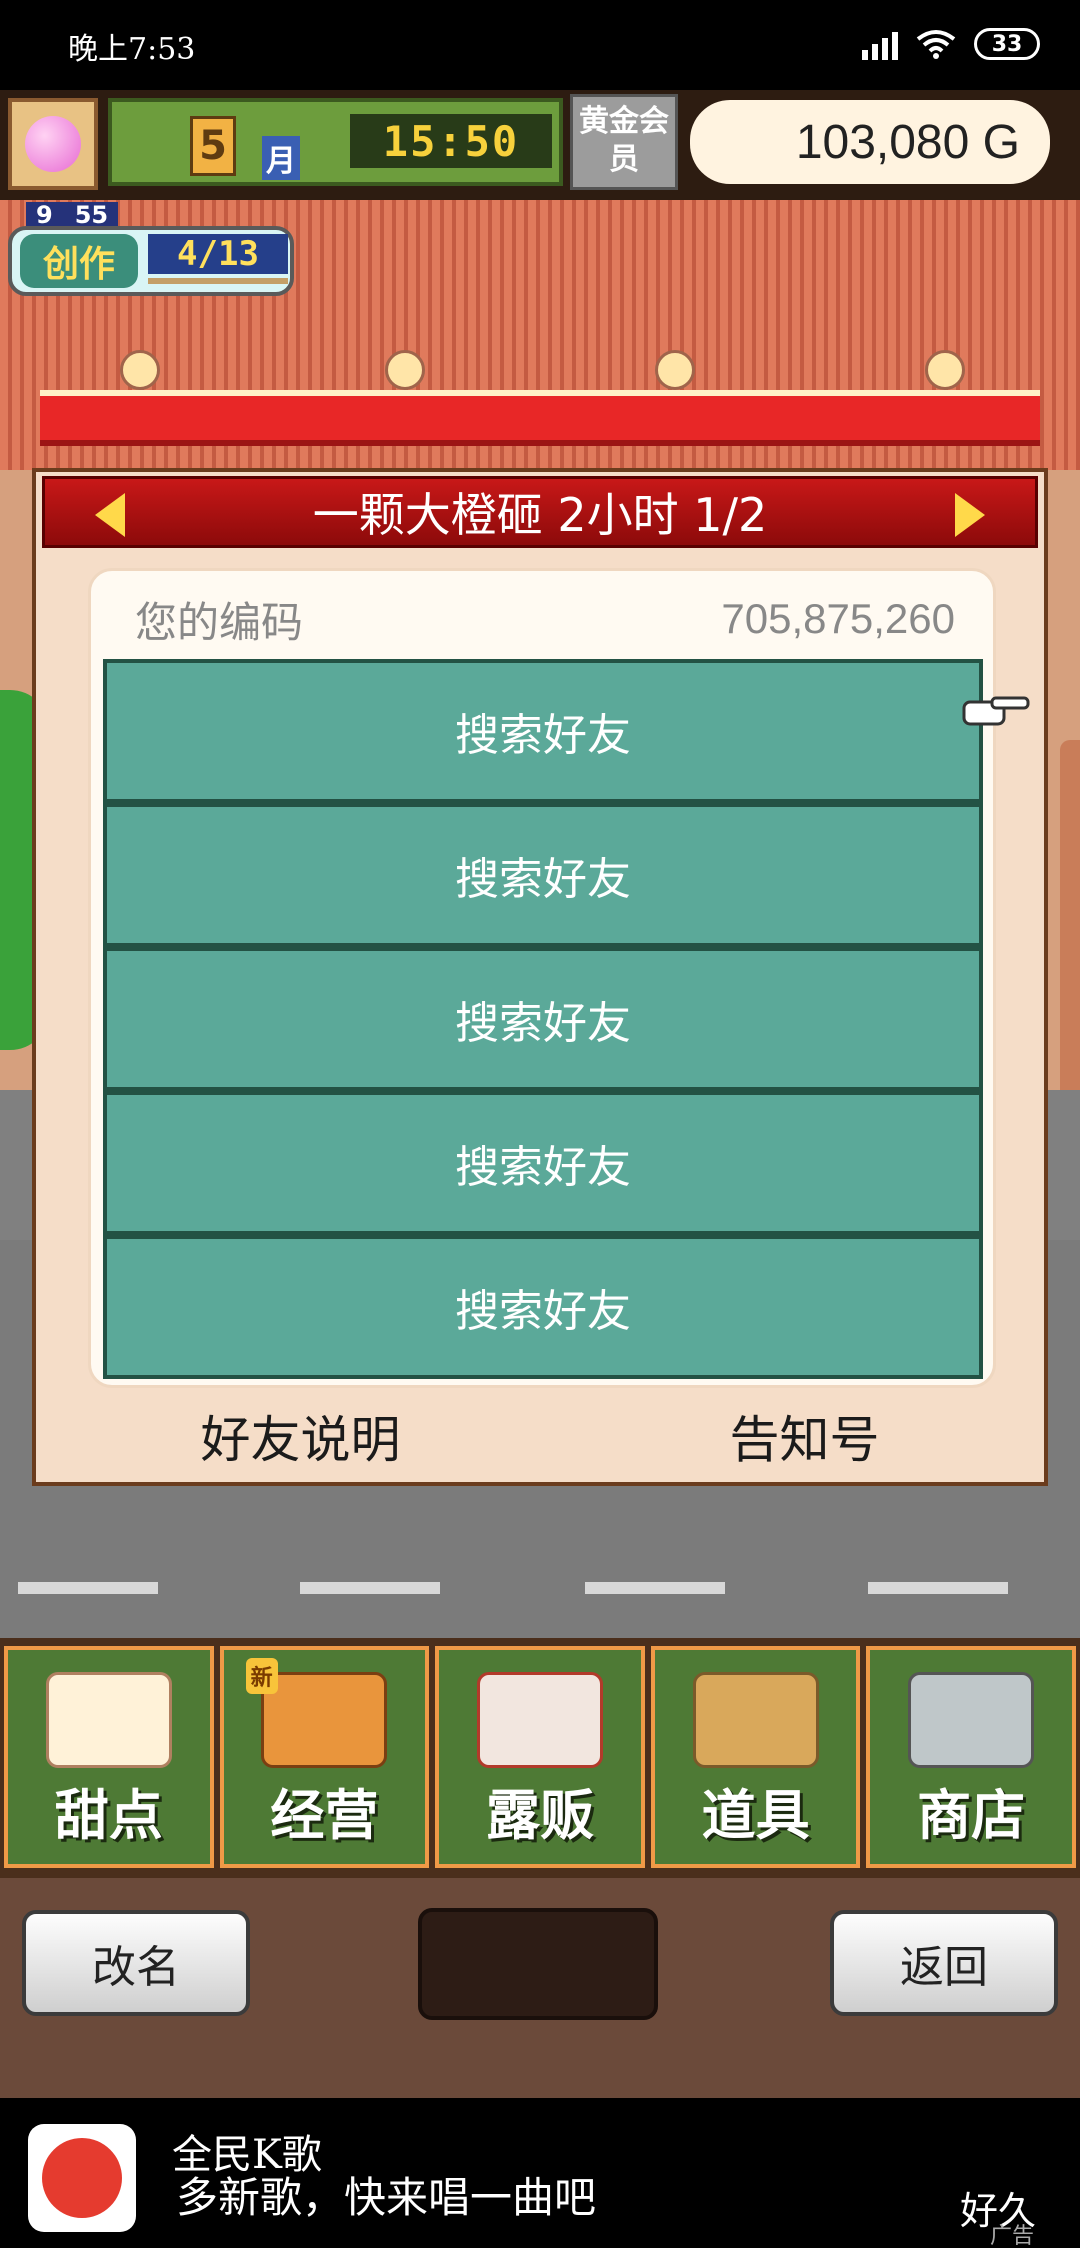 The height and width of the screenshot is (2248, 1080). Describe the element at coordinates (386, 2197) in the screenshot. I see `ad-text: 多新歌，快来唱一曲吧` at that location.